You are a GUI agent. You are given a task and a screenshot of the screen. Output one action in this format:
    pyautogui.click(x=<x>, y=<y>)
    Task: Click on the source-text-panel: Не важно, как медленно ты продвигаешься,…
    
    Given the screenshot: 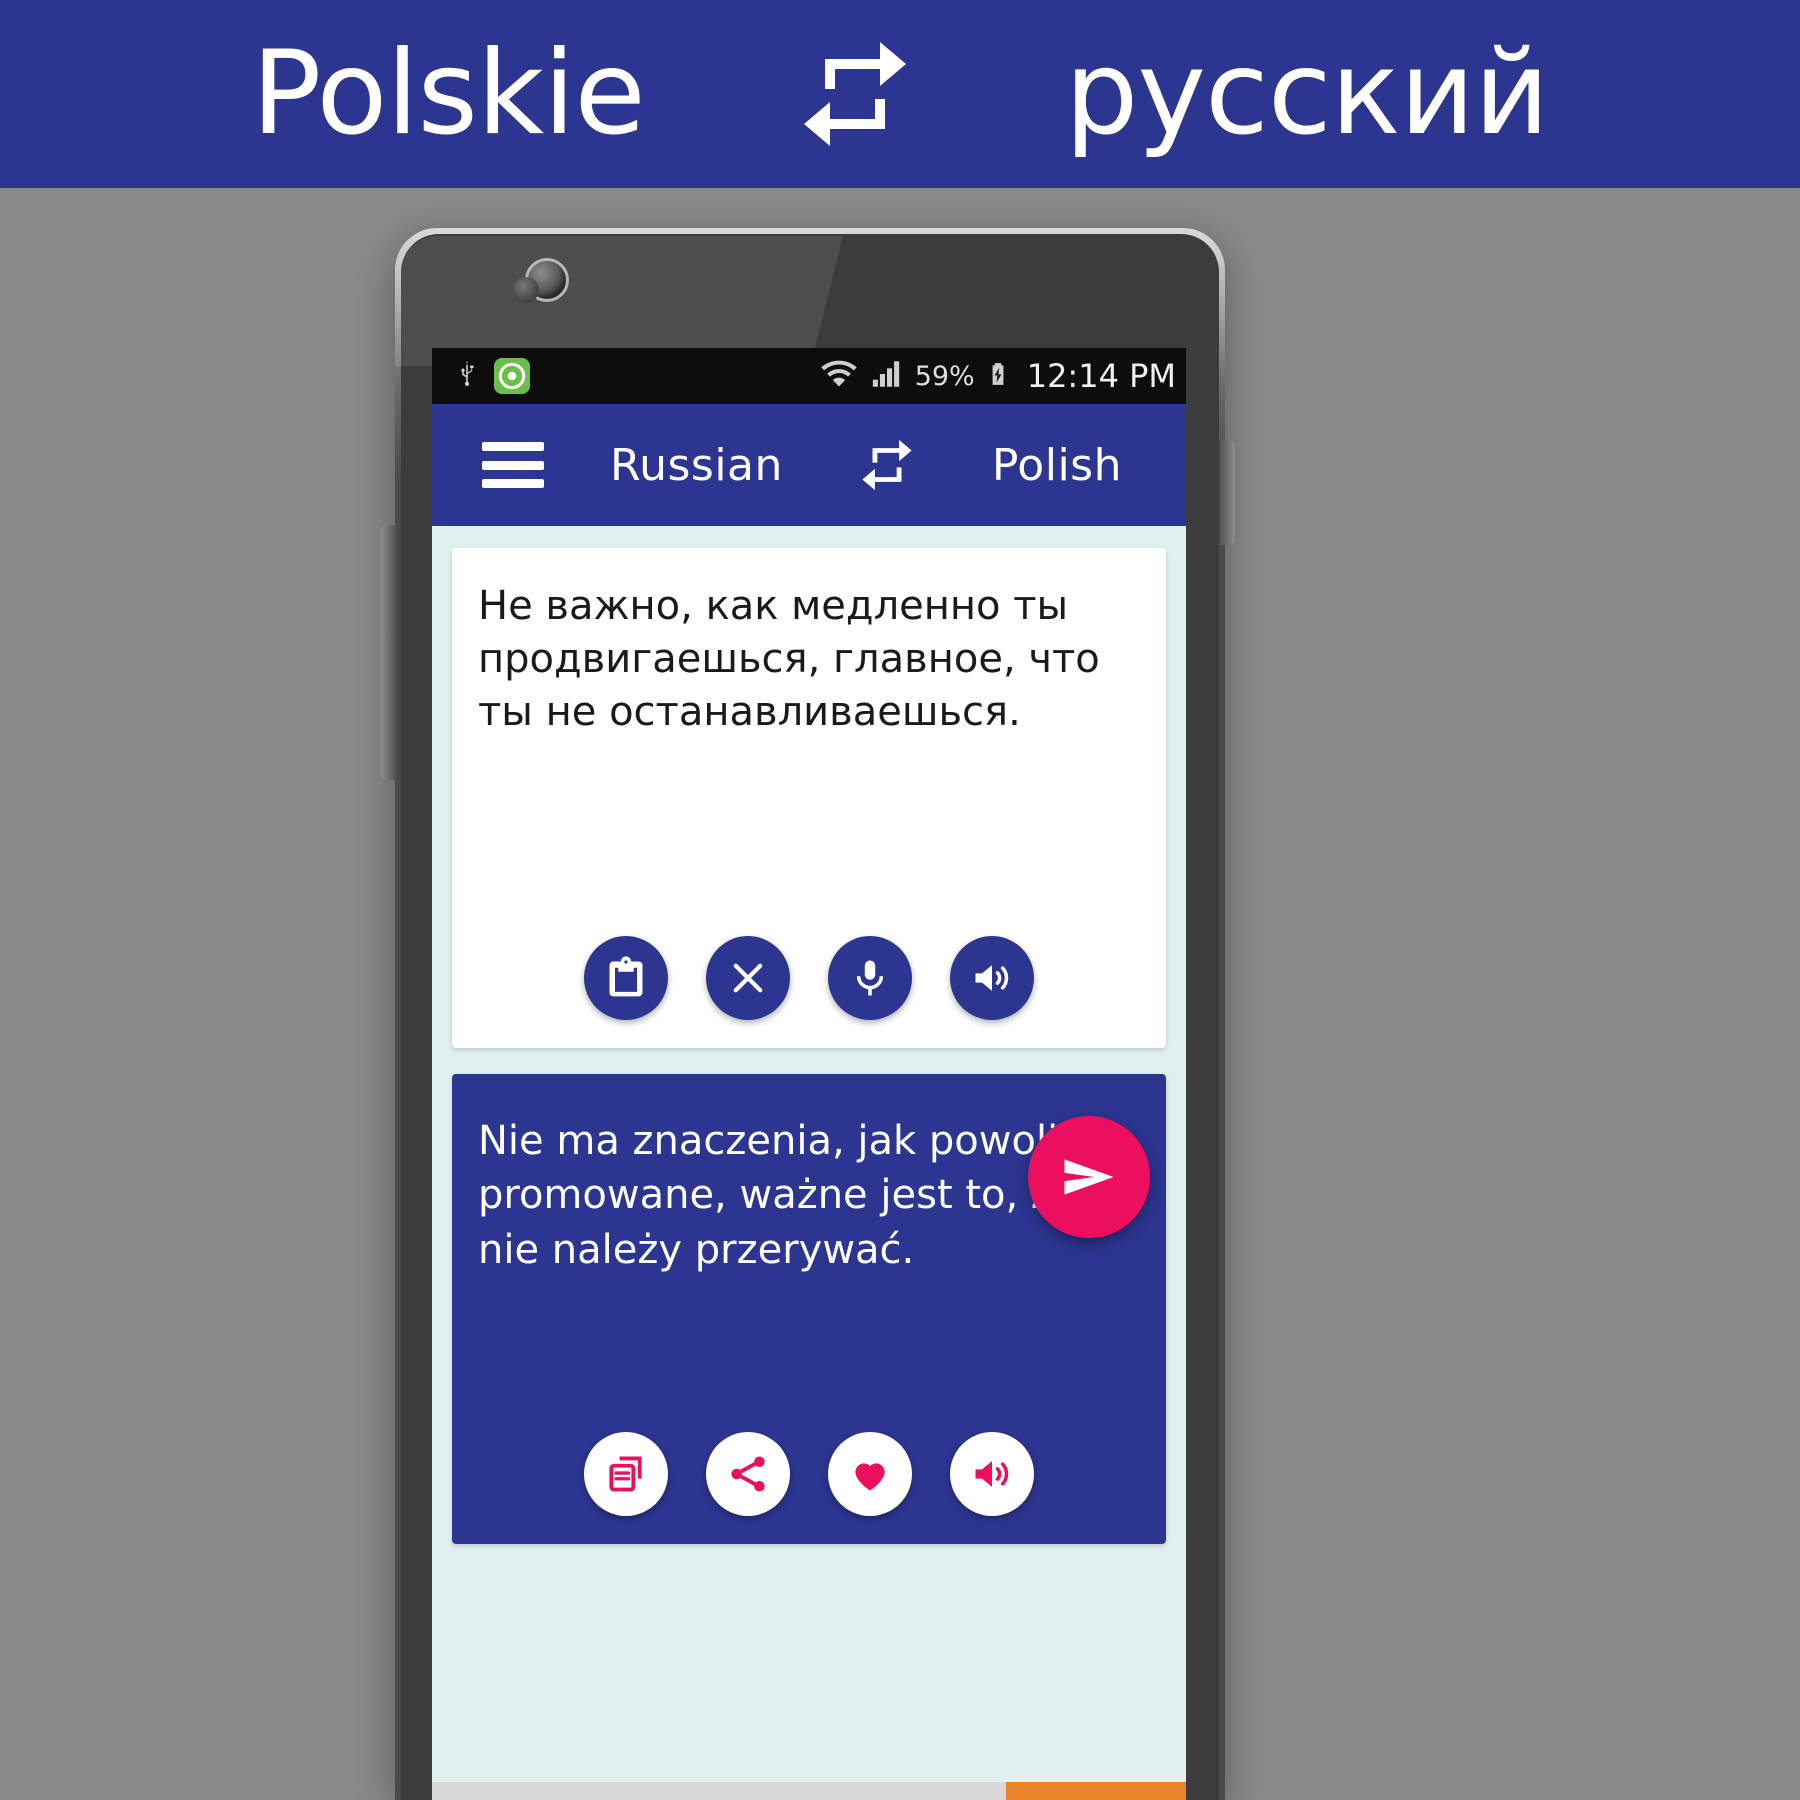 What is the action you would take?
    pyautogui.click(x=809, y=798)
    